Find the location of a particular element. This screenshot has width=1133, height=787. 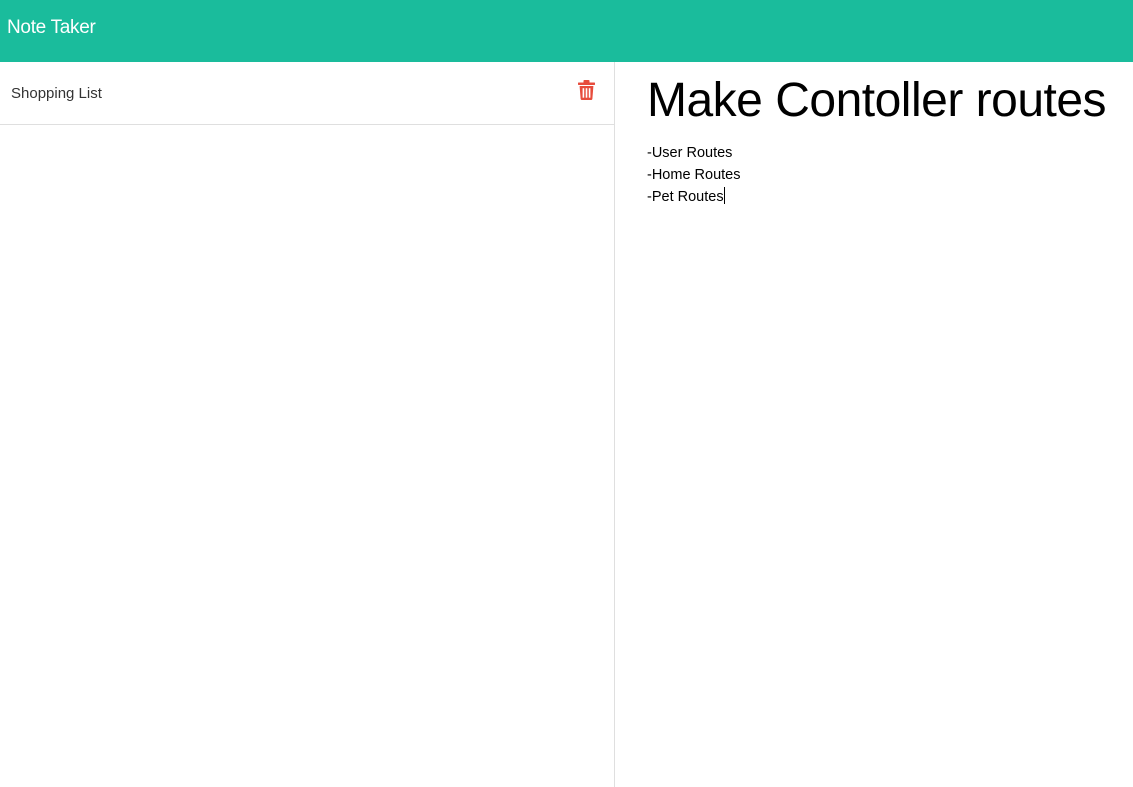

note-list-item: Shopping List is located at coordinates (307, 93).